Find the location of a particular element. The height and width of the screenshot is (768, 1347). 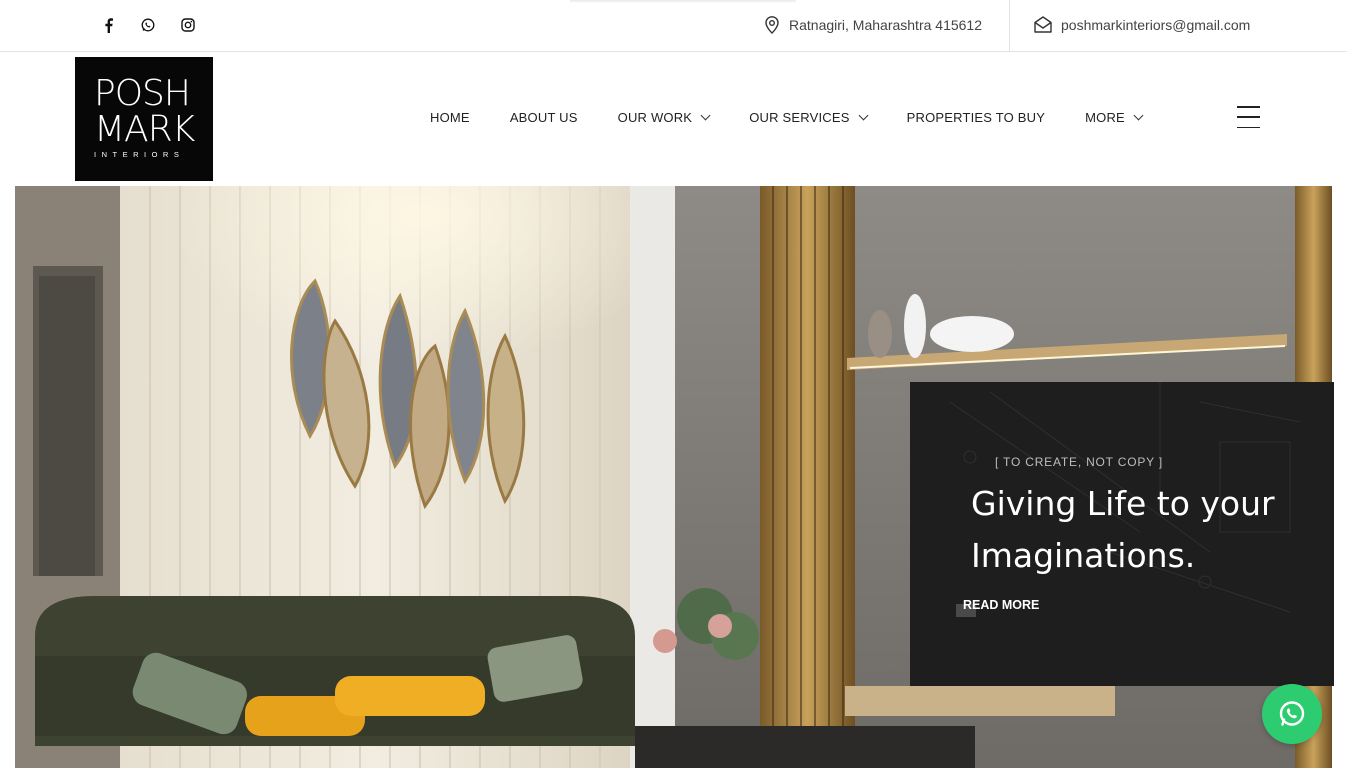

nav-item-our-work: OUR WORK is located at coordinates (664, 117).